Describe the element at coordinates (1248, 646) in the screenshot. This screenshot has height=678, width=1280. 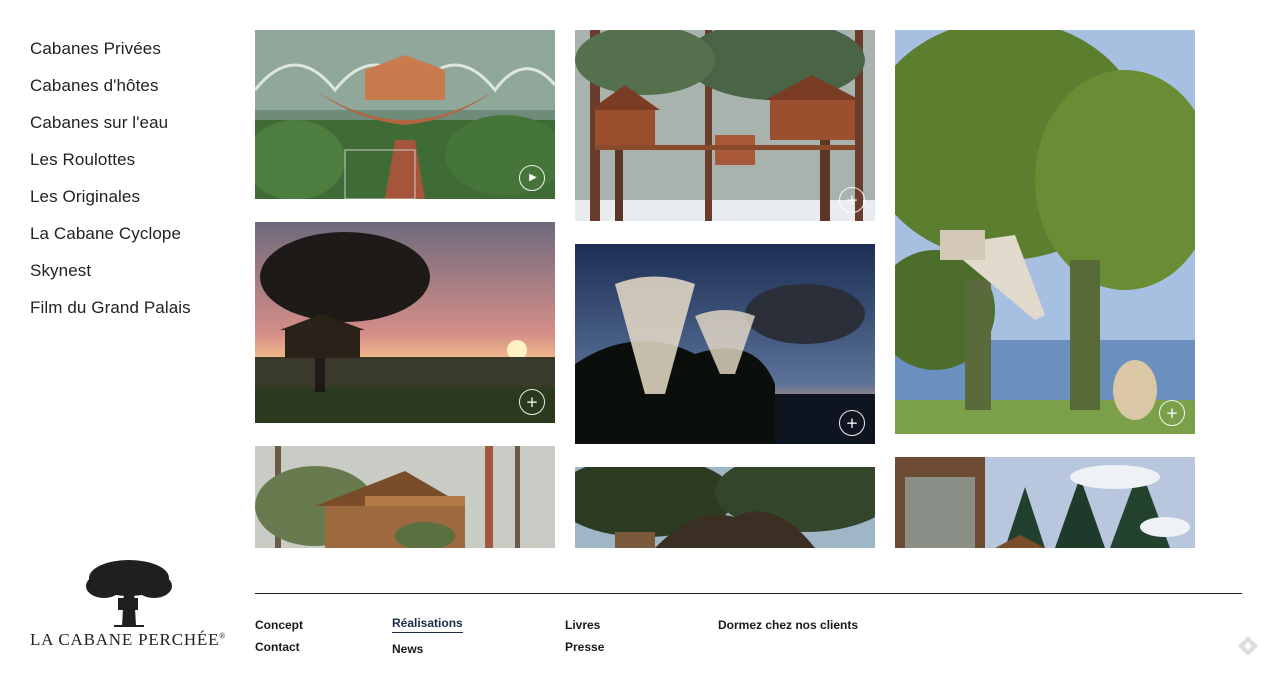
I see `feedback-icon` at that location.